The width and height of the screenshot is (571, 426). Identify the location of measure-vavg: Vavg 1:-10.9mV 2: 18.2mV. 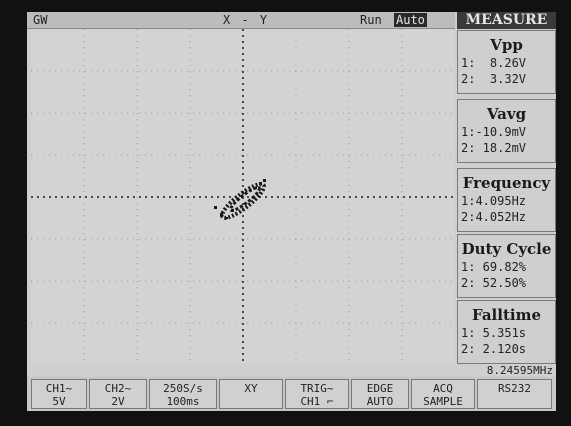
(506, 131).